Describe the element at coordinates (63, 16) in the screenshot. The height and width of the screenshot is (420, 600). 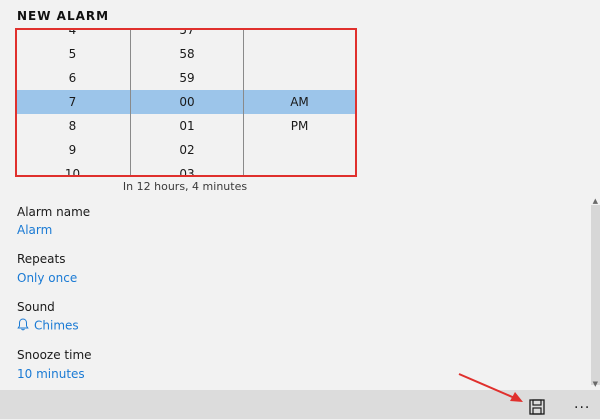
I see `page-title: NEW ALARM` at that location.